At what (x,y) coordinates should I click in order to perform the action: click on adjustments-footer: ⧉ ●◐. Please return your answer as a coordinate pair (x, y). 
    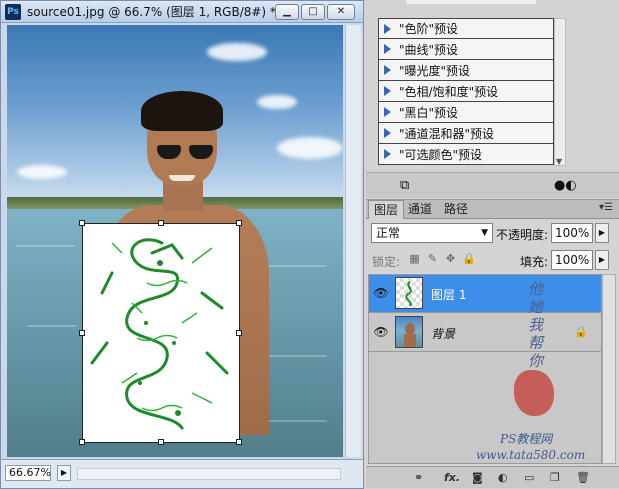
    Looking at the image, I should click on (492, 185).